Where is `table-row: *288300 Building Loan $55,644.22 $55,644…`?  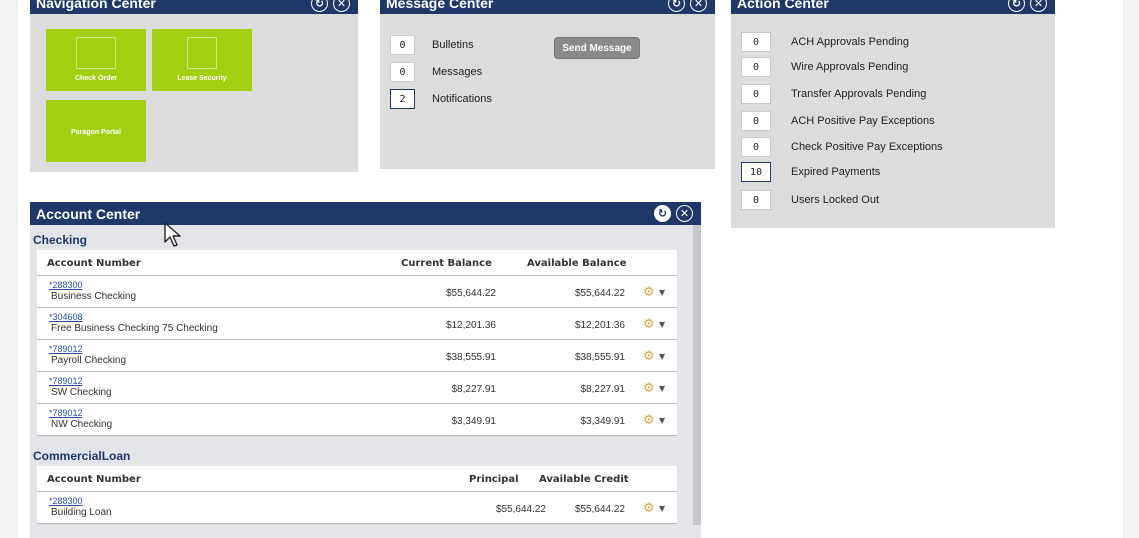 table-row: *288300 Building Loan $55,644.22 $55,644… is located at coordinates (357, 508).